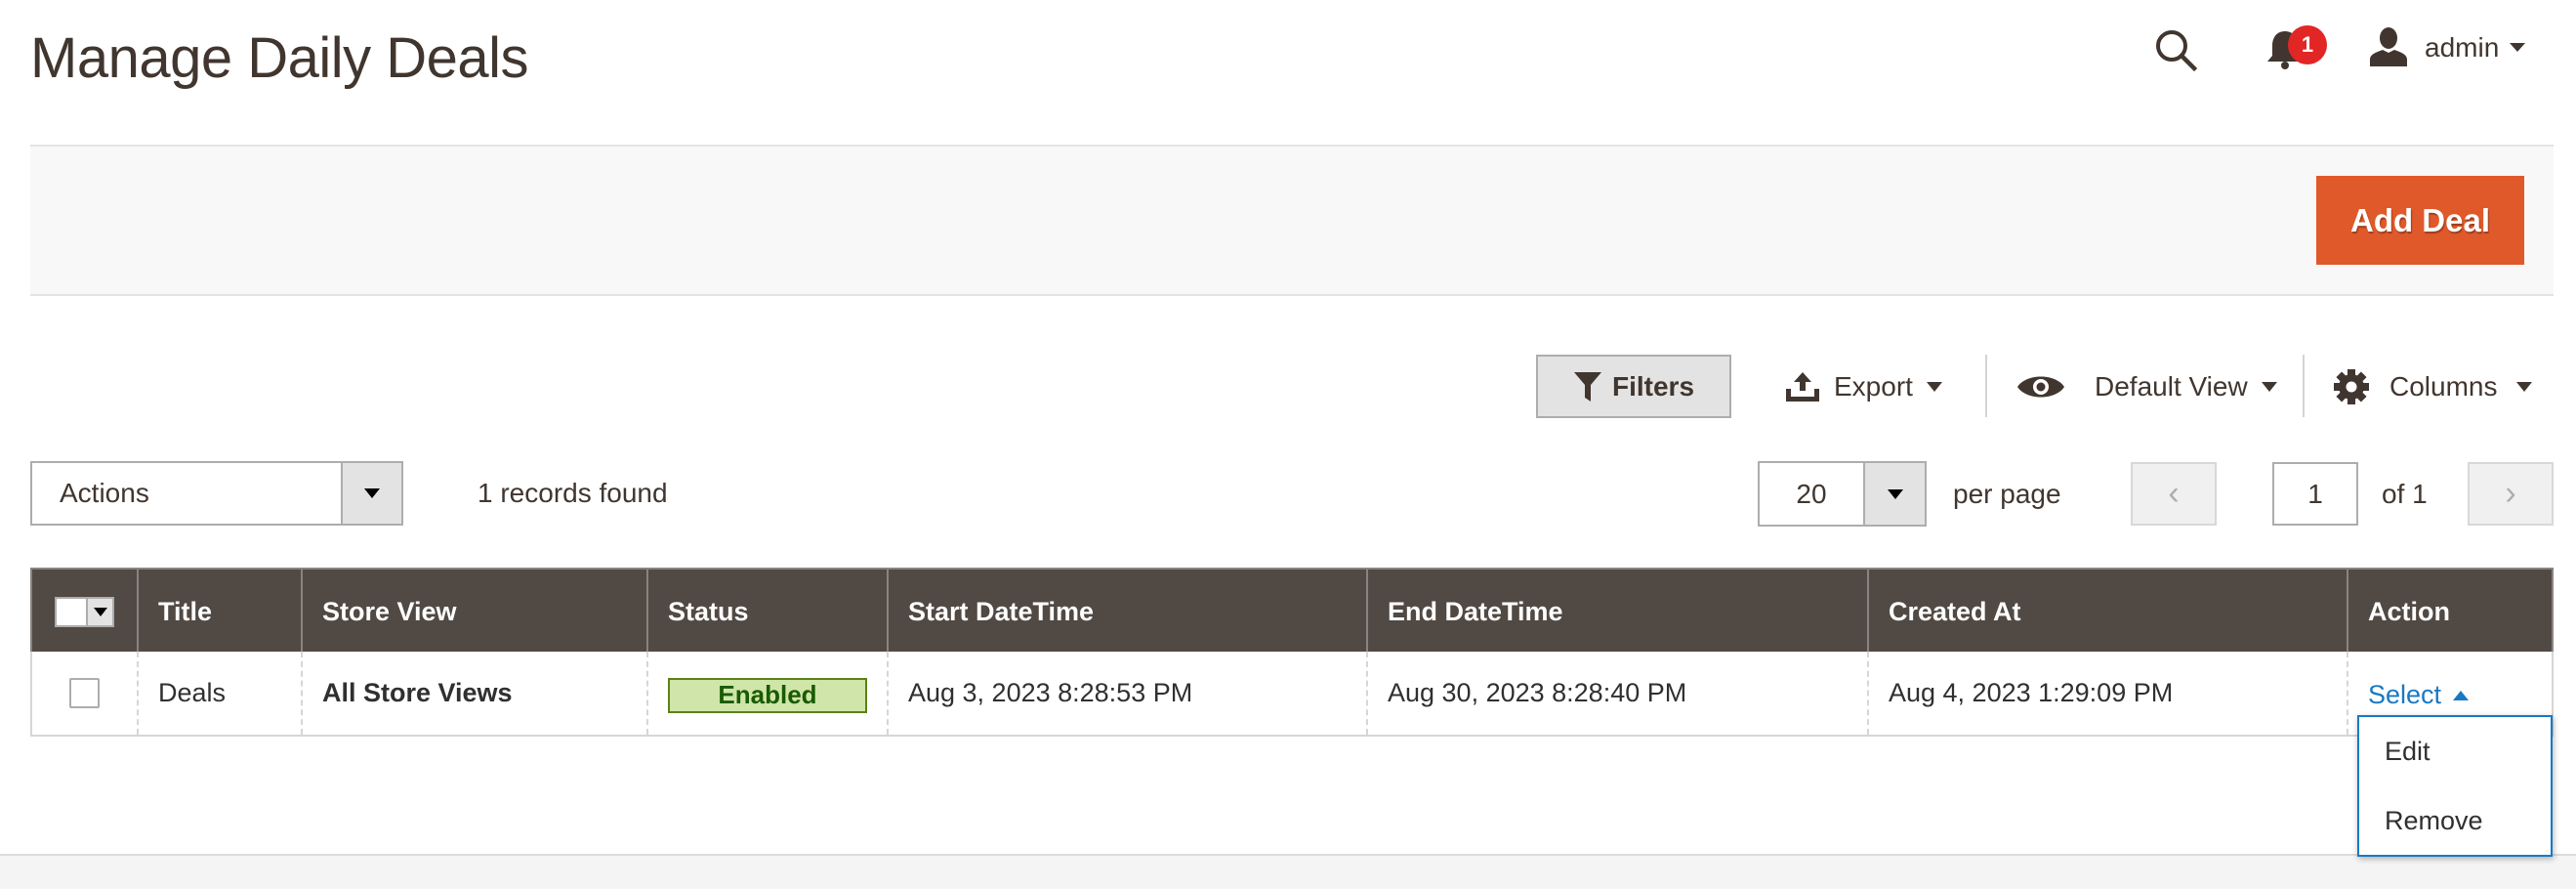  Describe the element at coordinates (1653, 386) in the screenshot. I see `filters-label: Filters` at that location.